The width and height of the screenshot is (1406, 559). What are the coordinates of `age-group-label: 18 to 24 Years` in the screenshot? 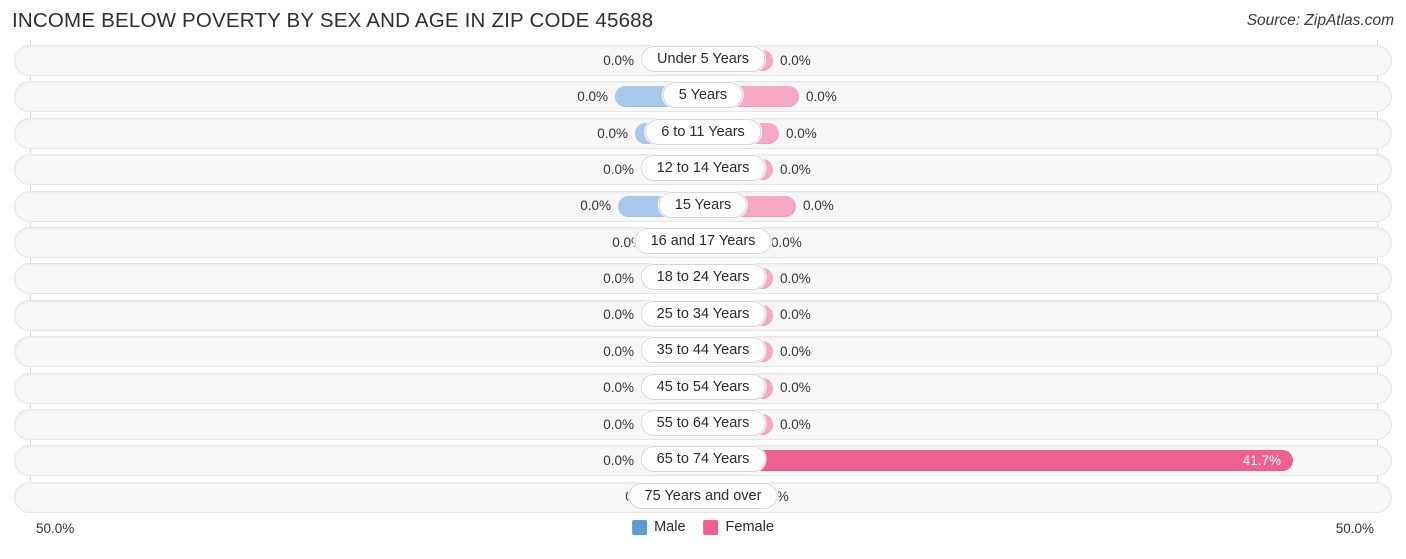 It's located at (703, 277).